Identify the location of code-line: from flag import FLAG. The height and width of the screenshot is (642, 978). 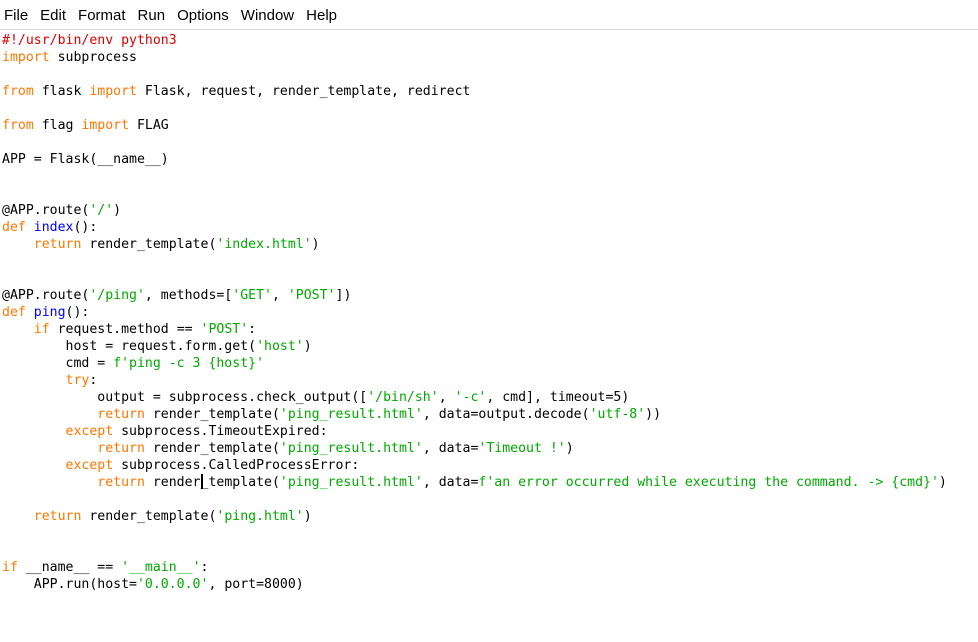
(490, 125).